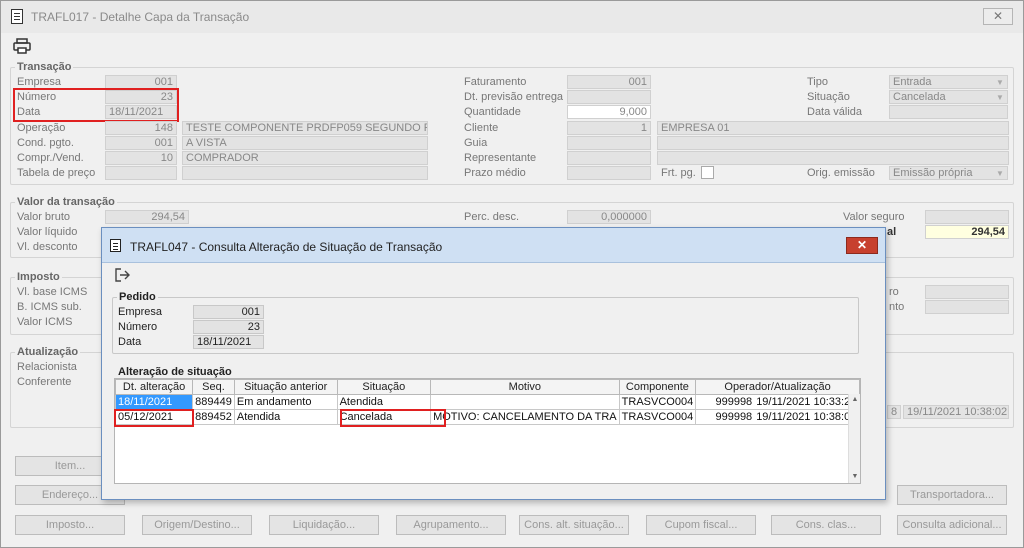  What do you see at coordinates (525, 387) in the screenshot?
I see `column-header: Motivo` at bounding box center [525, 387].